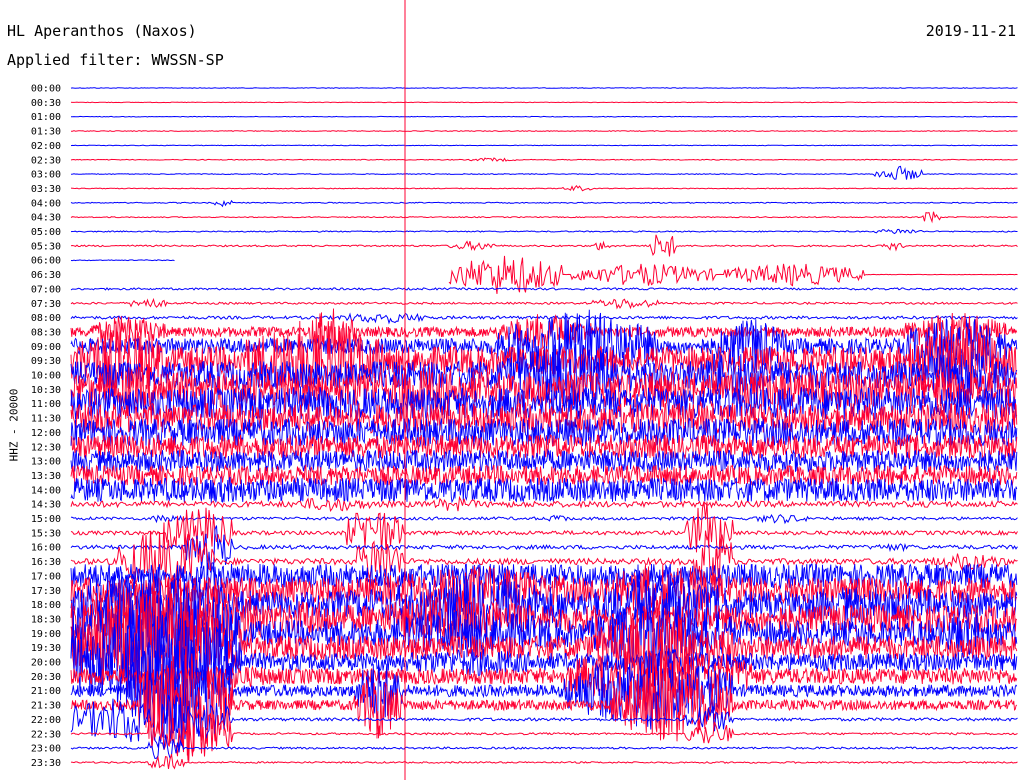 The image size is (1024, 780). What do you see at coordinates (46, 548) in the screenshot?
I see `time-tick-label: 16:00` at bounding box center [46, 548].